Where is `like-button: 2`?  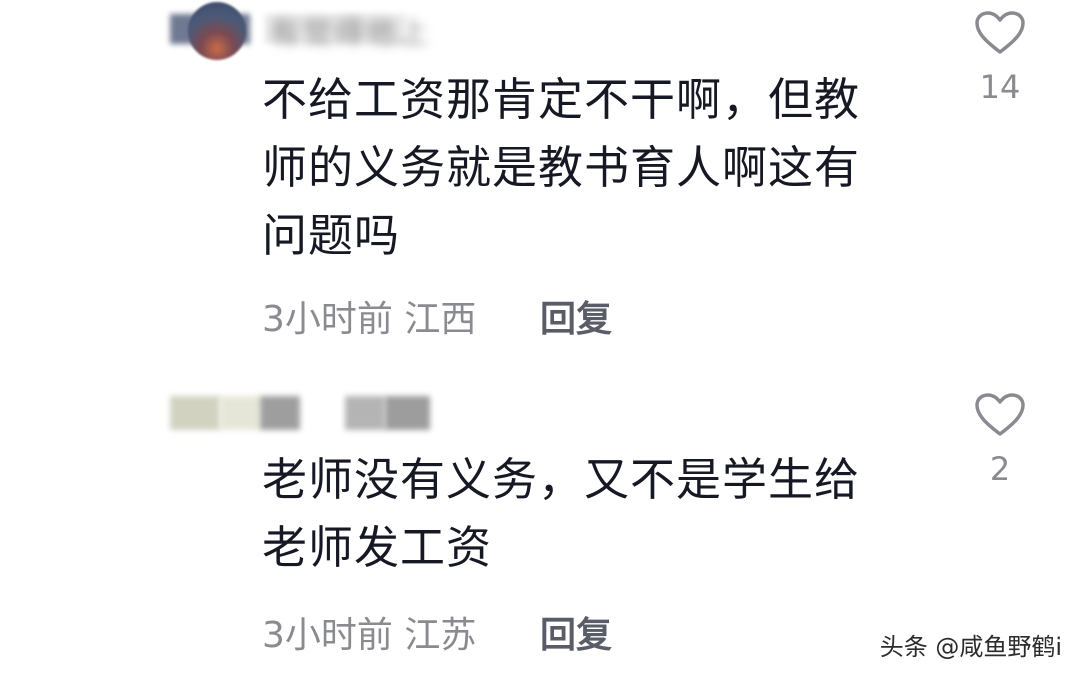 like-button: 2 is located at coordinates (1000, 440).